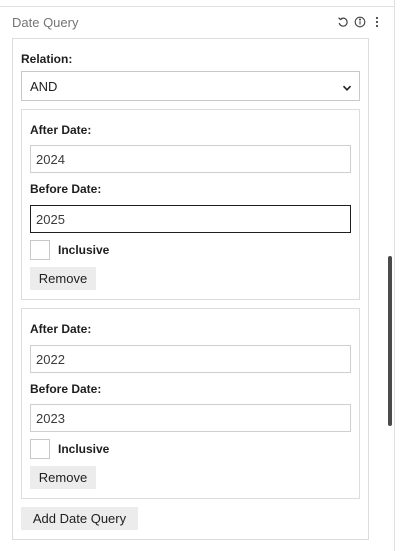 Image resolution: width=402 pixels, height=551 pixels. Describe the element at coordinates (190, 418) in the screenshot. I see `before-date-input: 2023` at that location.